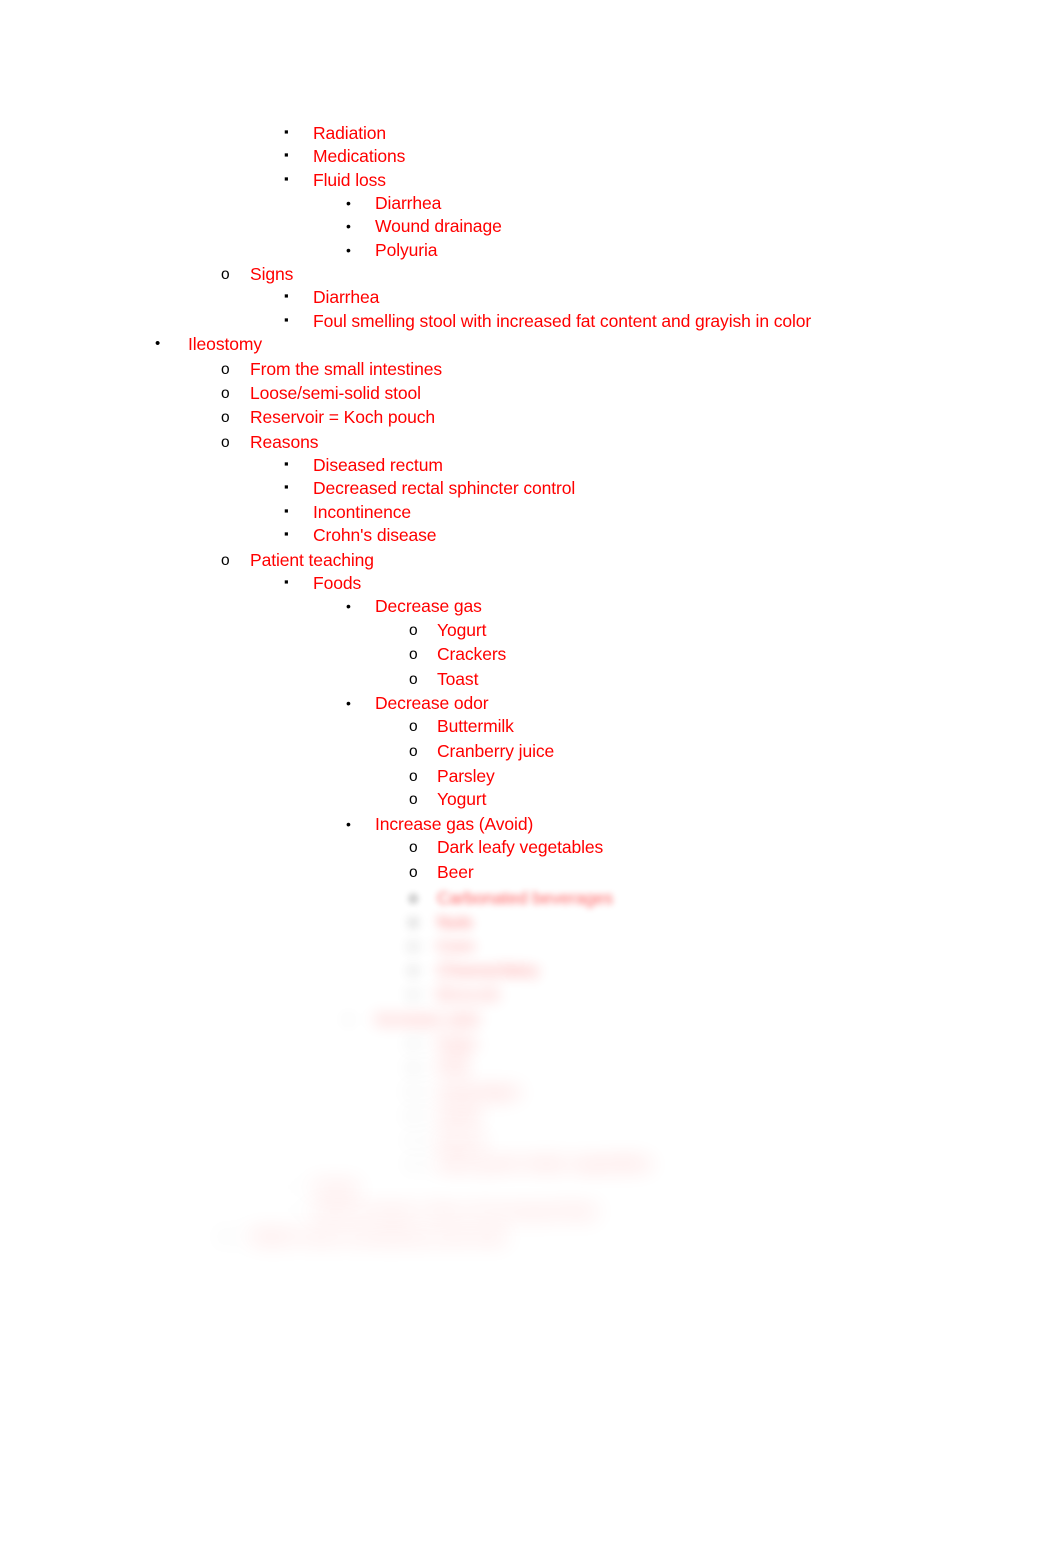  Describe the element at coordinates (456, 946) in the screenshot. I see `outline-item-label: Corn` at that location.